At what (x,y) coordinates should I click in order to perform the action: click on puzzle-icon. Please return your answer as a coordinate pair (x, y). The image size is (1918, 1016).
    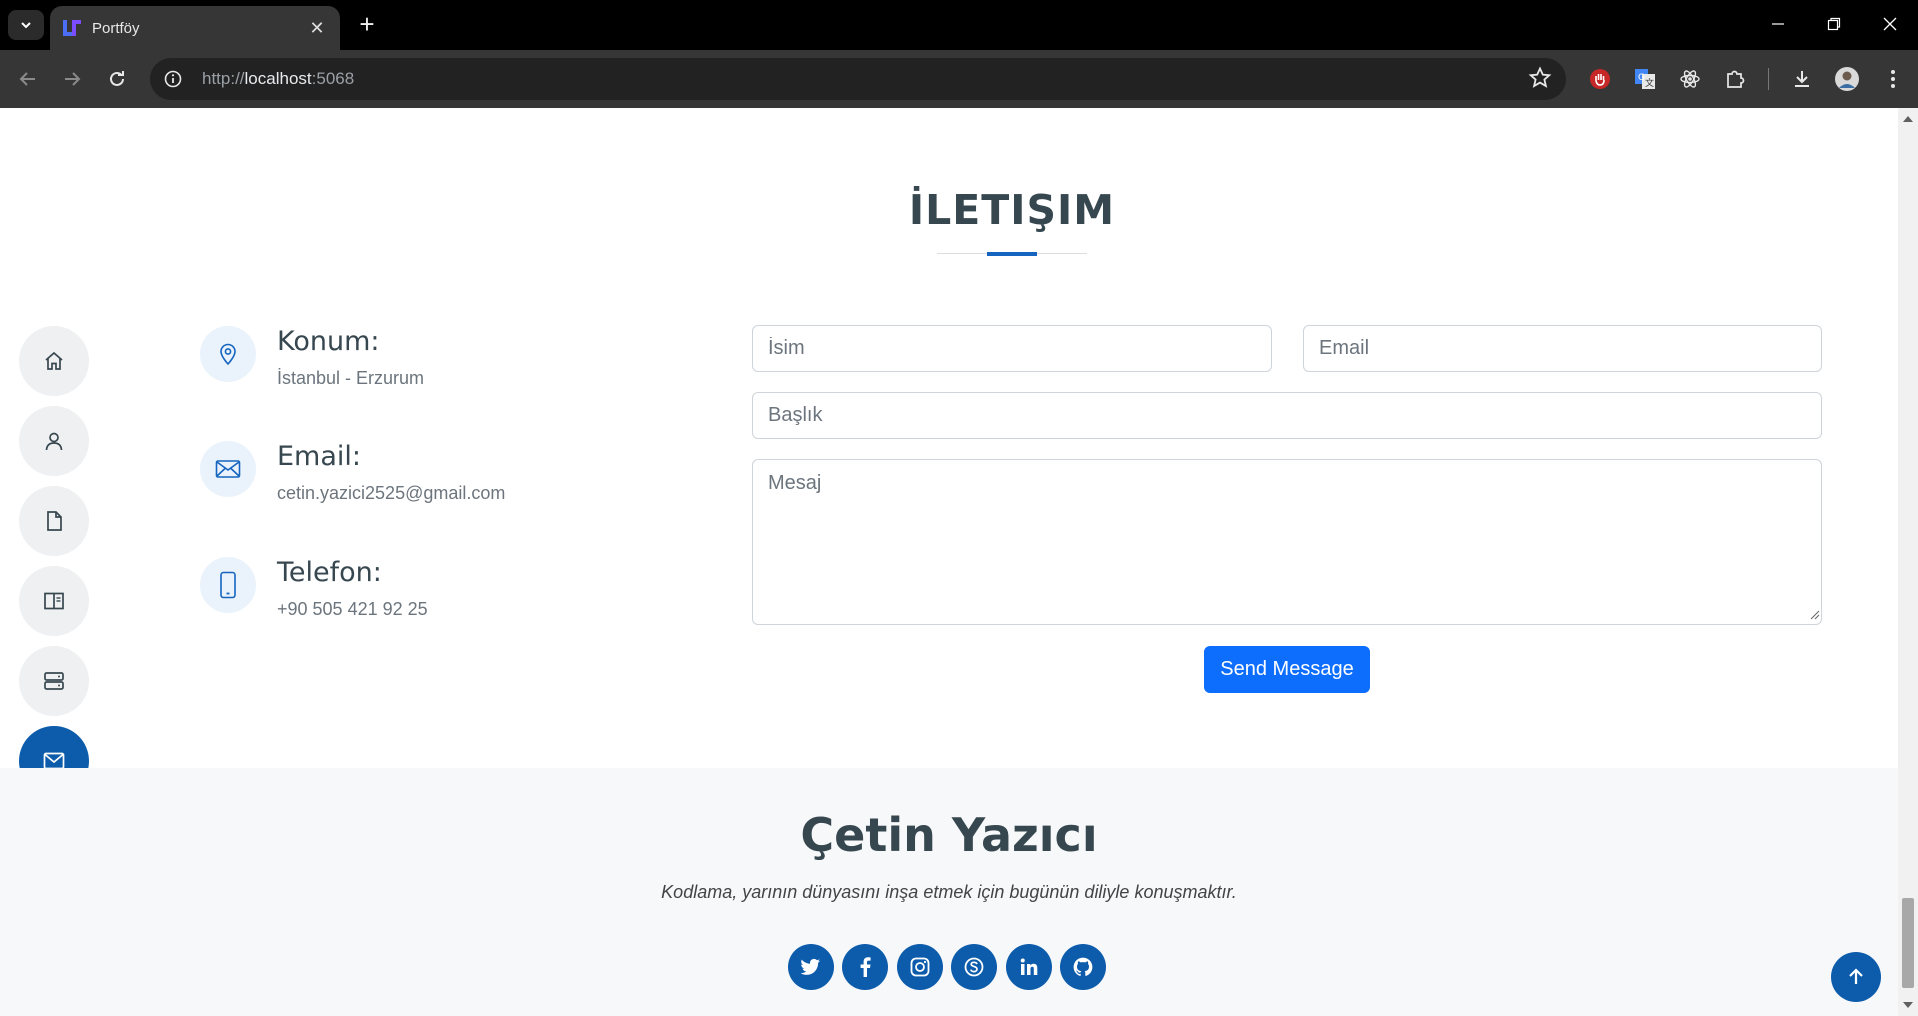
    Looking at the image, I should click on (1736, 79).